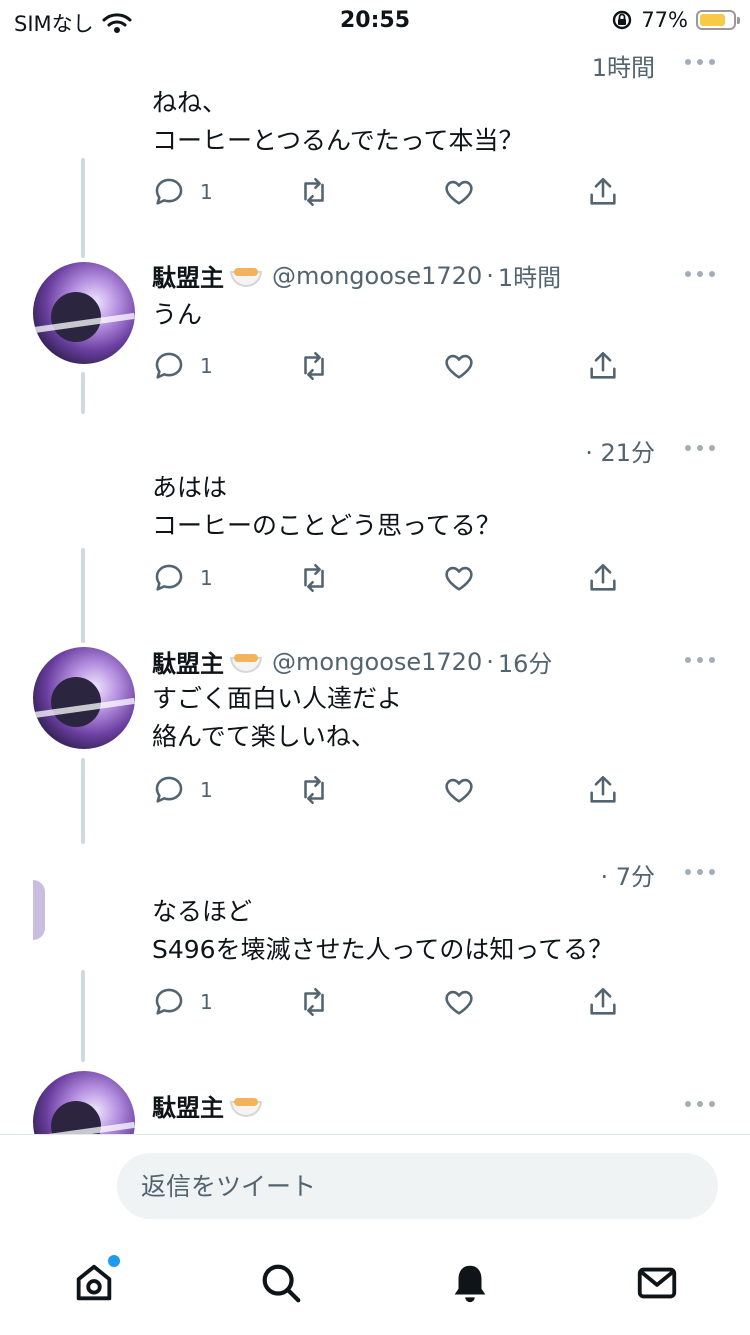 Image resolution: width=750 pixels, height=1335 pixels. I want to click on tab-search, so click(281, 1283).